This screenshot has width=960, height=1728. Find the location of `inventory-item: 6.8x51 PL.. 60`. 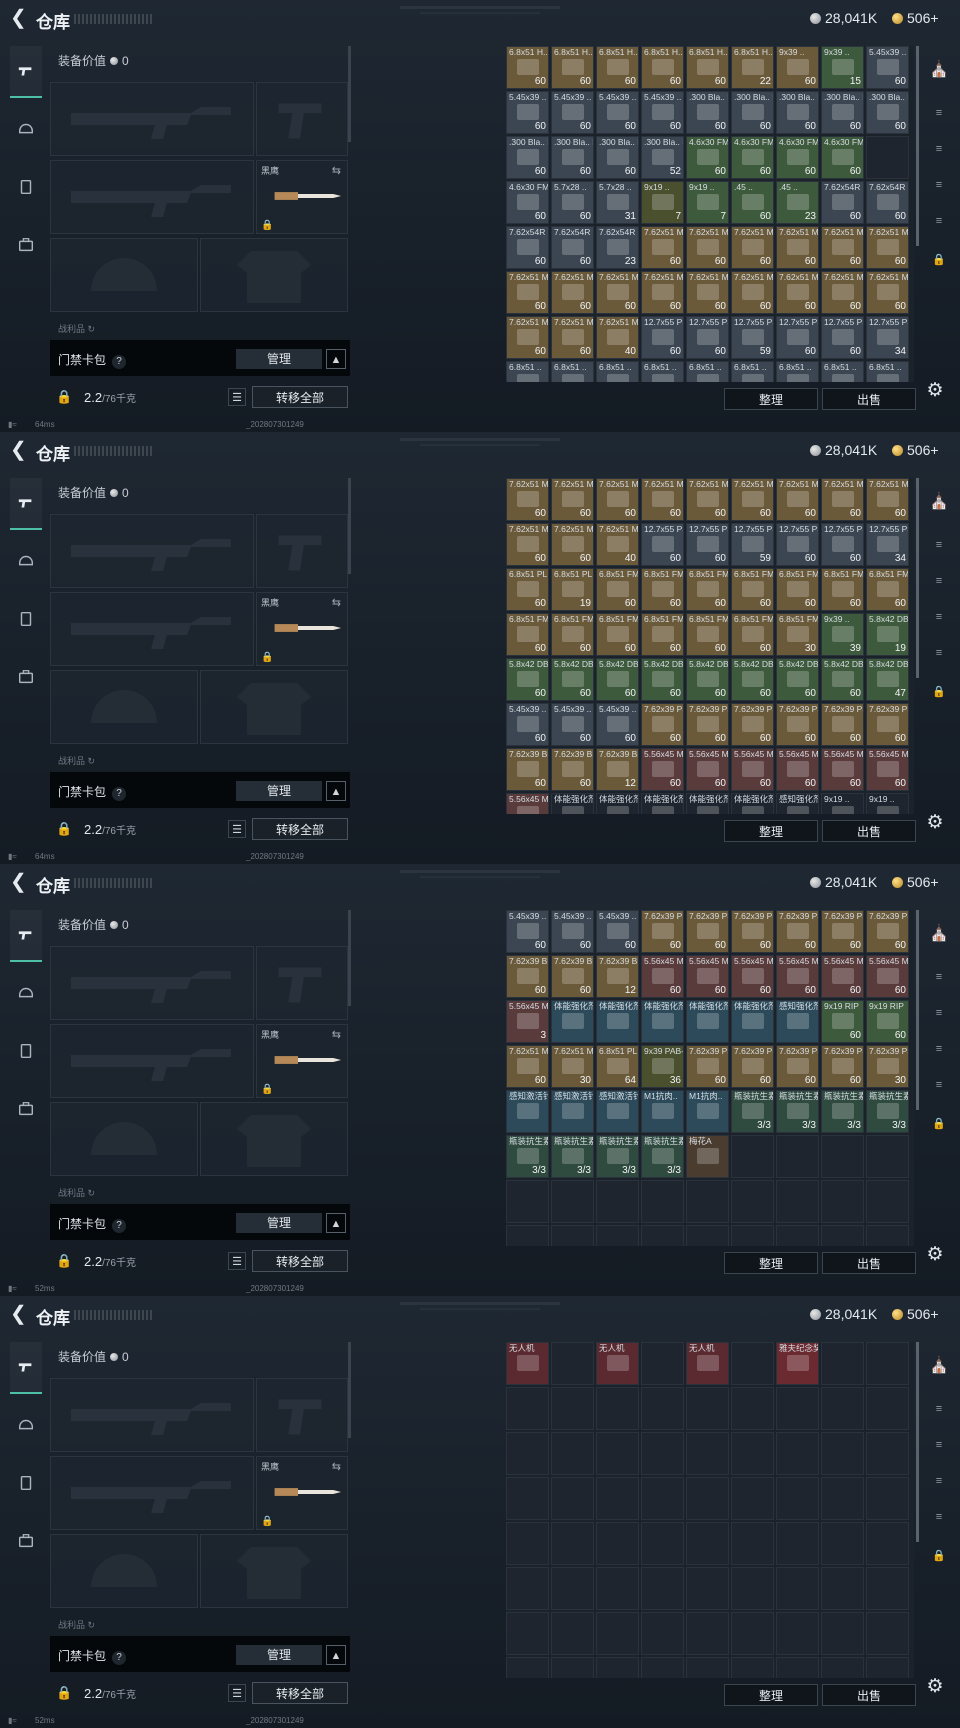

inventory-item: 6.8x51 PL.. 60 is located at coordinates (527, 589).